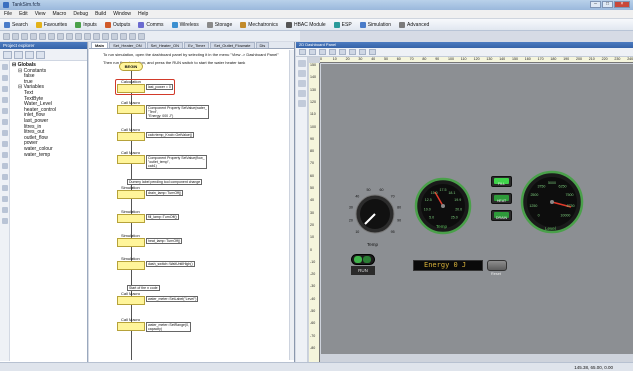 The height and width of the screenshot is (371, 633). Describe the element at coordinates (362, 52) in the screenshot. I see `zoom-icon` at that location.